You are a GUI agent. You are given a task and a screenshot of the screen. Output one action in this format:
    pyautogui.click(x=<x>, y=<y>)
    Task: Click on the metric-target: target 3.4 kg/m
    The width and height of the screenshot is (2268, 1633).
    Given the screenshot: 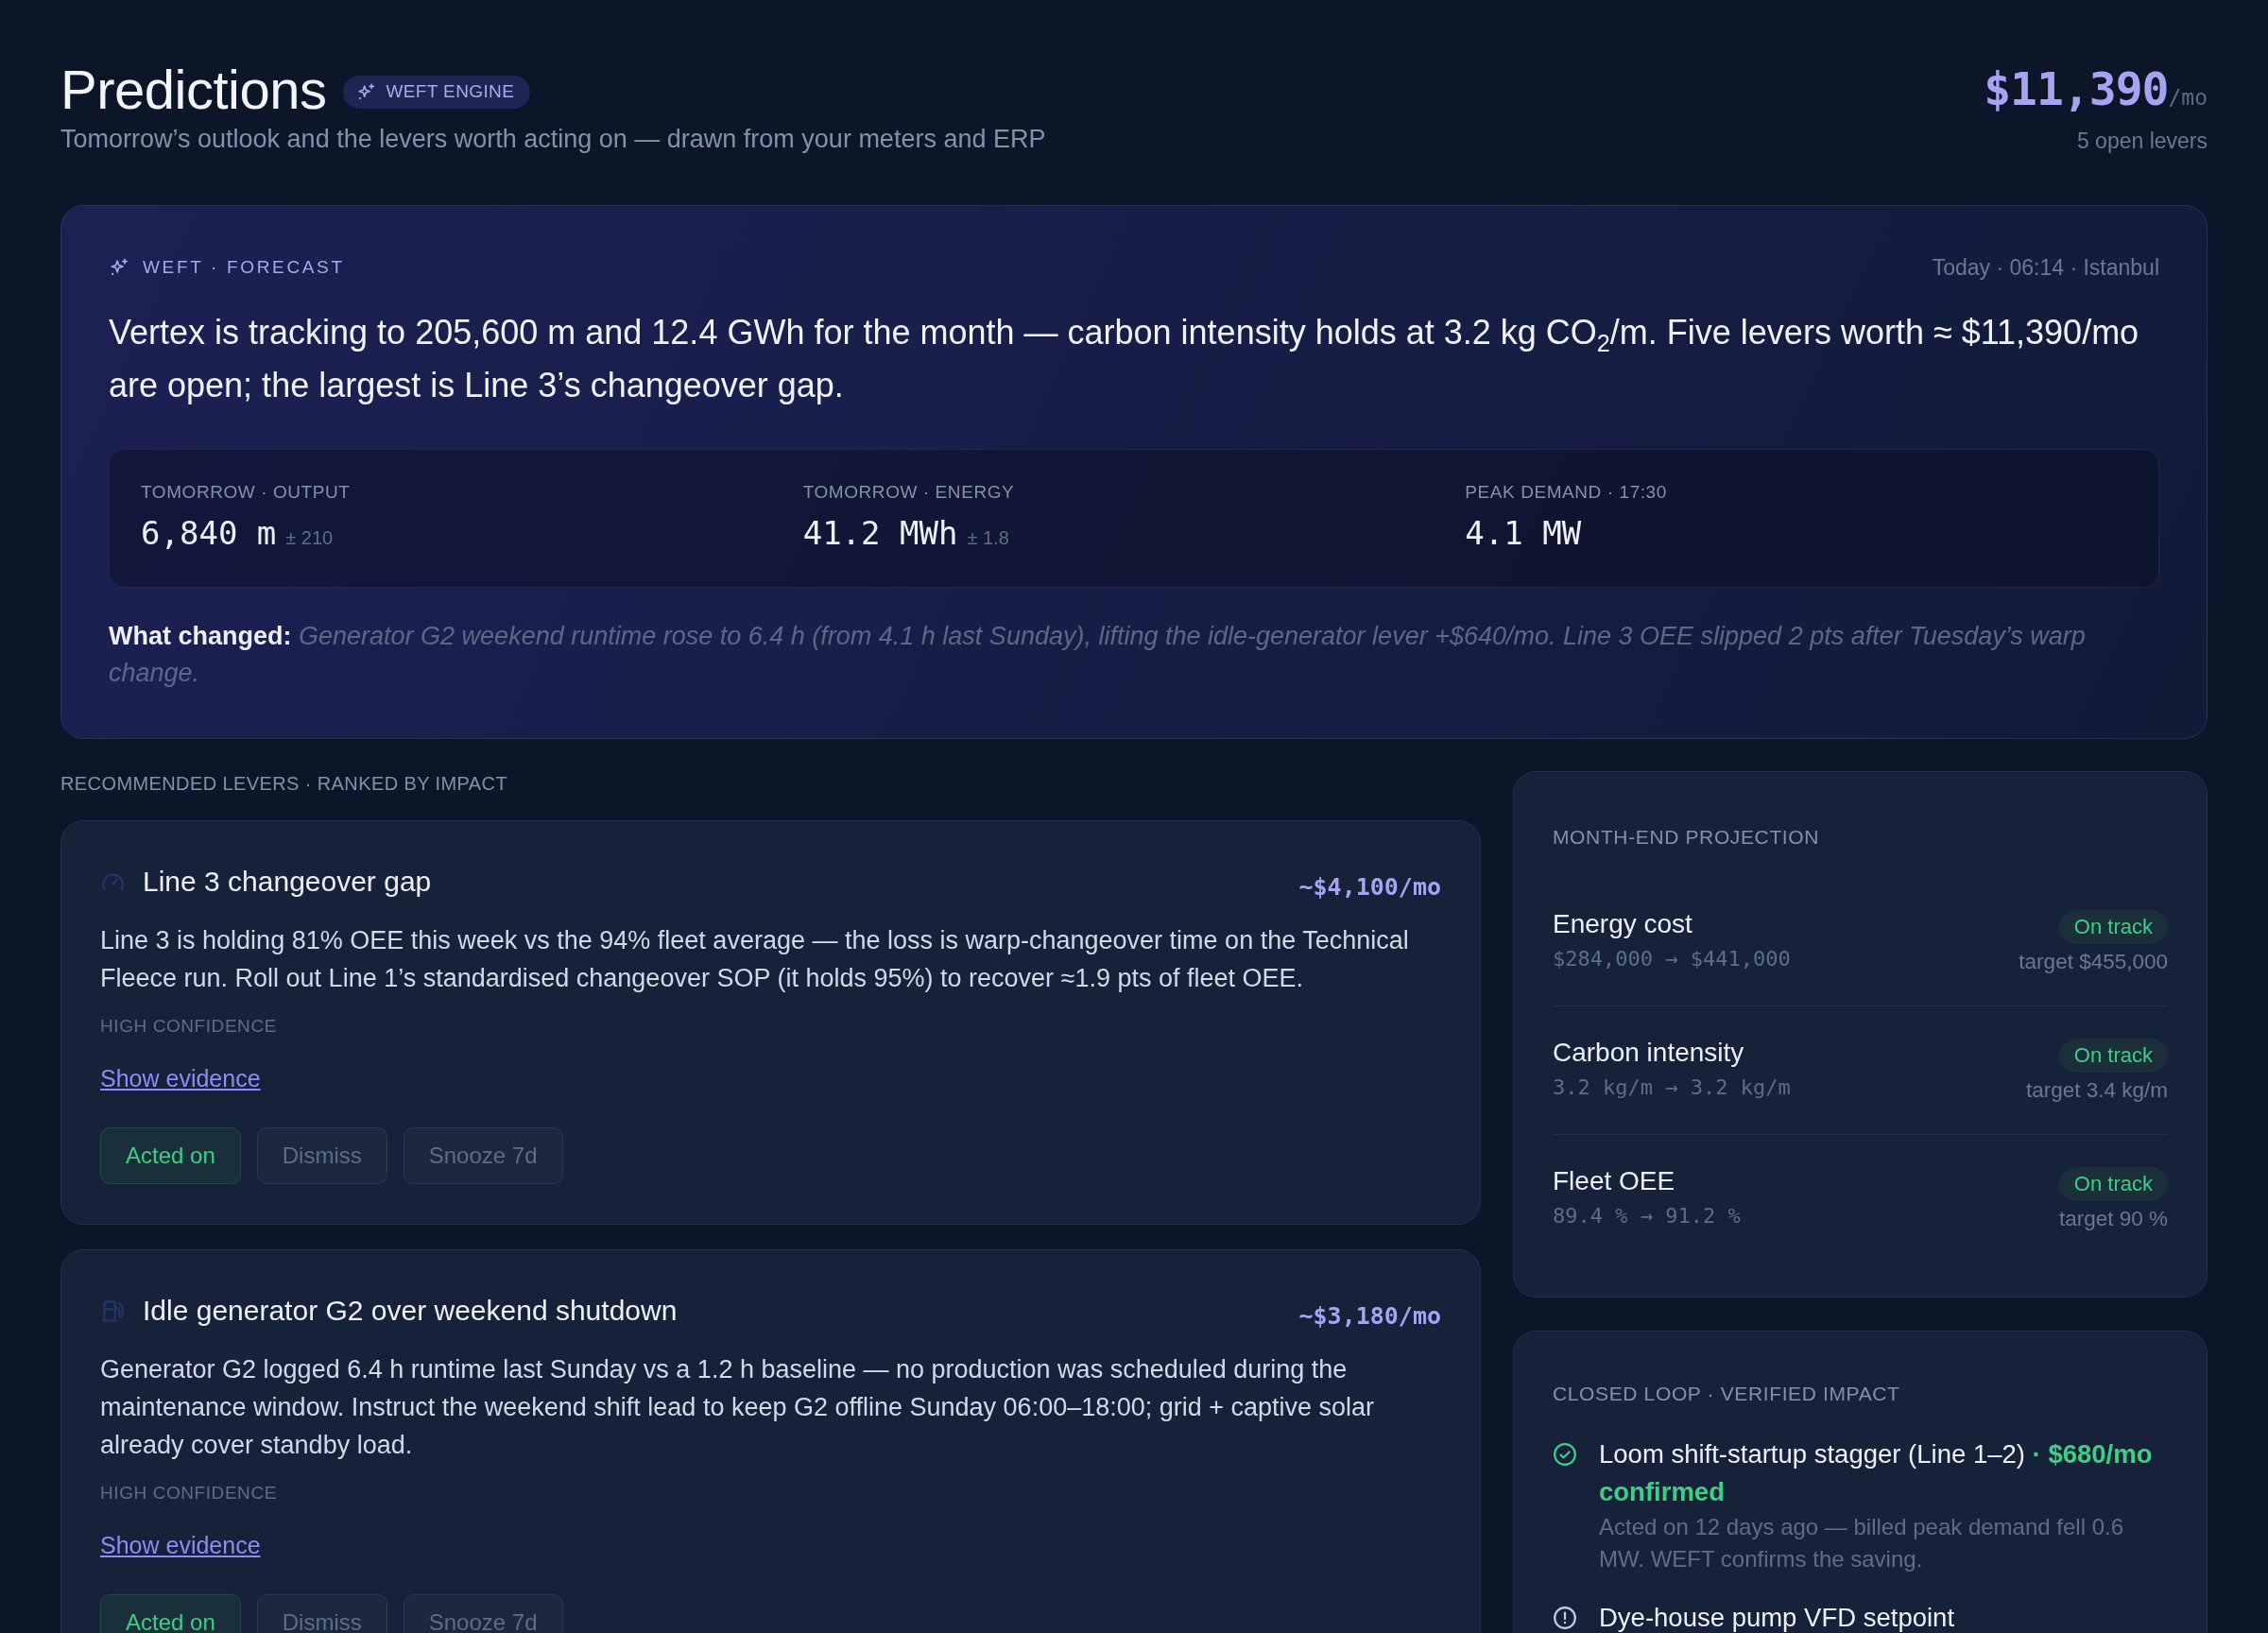 What is the action you would take?
    pyautogui.click(x=2096, y=1091)
    